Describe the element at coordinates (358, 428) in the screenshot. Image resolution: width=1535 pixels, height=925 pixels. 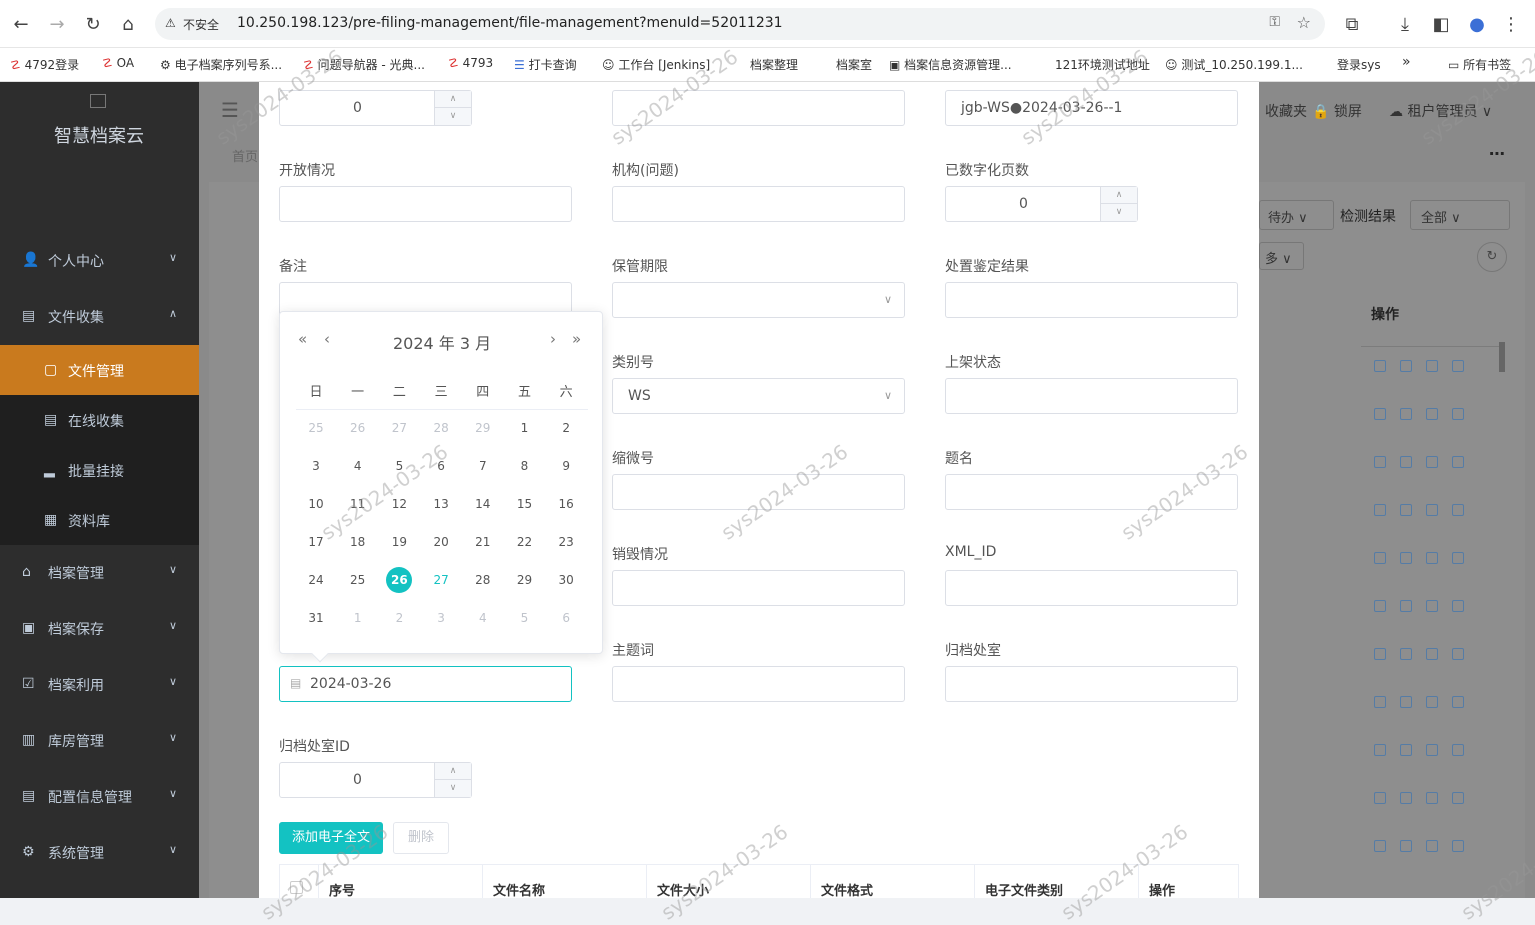
I see `calendar-day: 26` at that location.